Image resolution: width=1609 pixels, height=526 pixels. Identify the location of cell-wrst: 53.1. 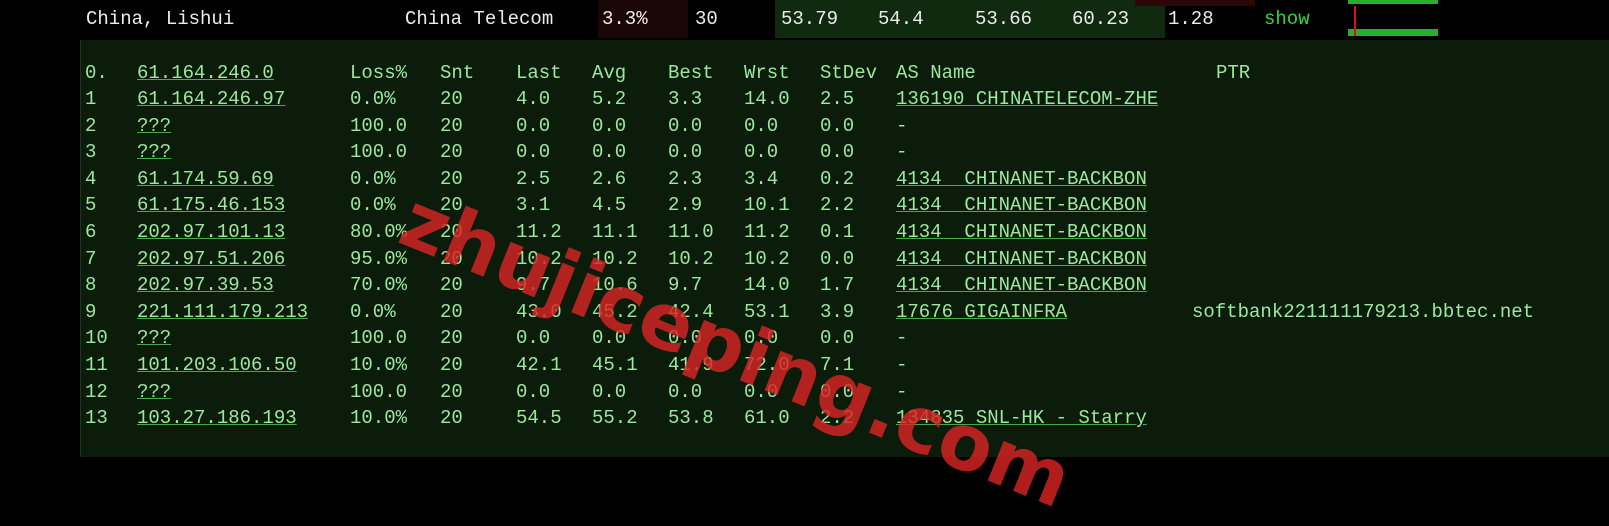
(767, 311).